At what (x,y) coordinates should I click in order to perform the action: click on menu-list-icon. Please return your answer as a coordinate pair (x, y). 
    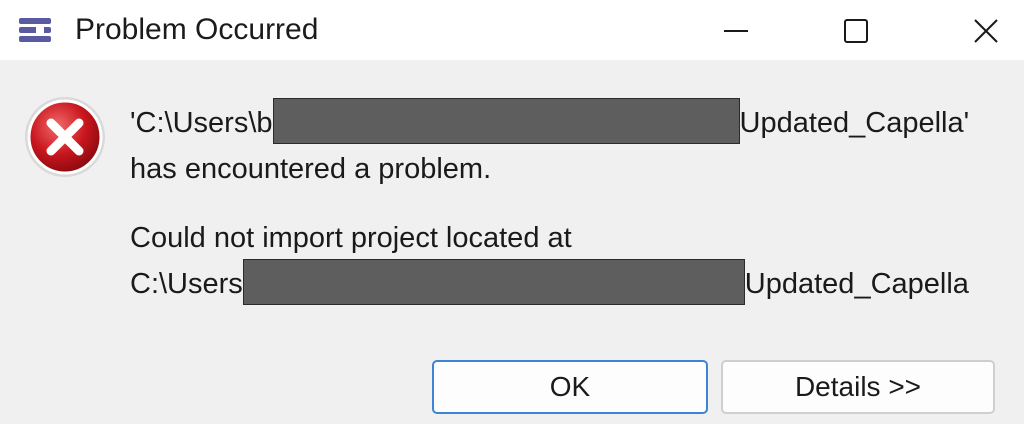
    Looking at the image, I should click on (35, 30).